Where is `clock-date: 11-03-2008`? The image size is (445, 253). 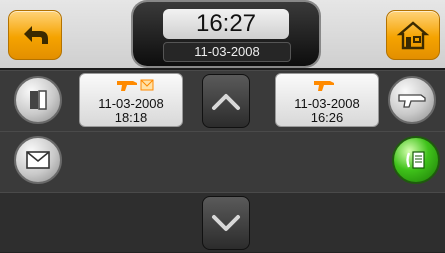 clock-date: 11-03-2008 is located at coordinates (227, 52).